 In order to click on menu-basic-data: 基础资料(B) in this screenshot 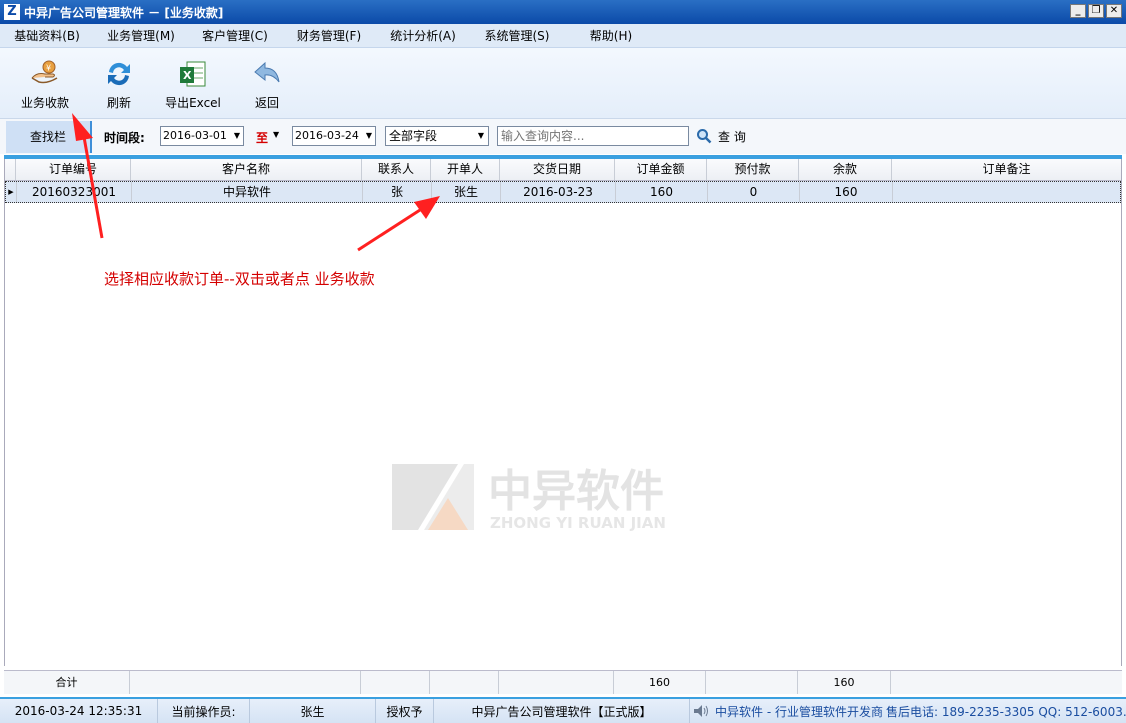, I will do `click(47, 35)`.